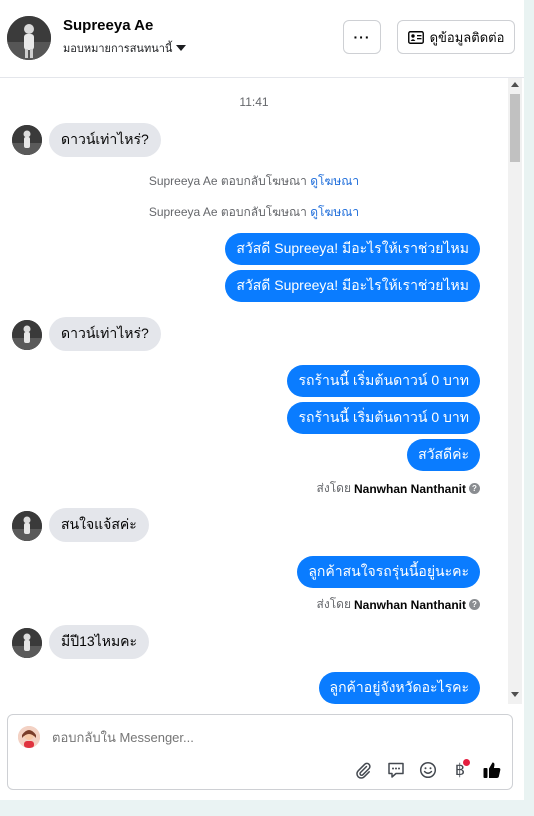 The width and height of the screenshot is (534, 816). What do you see at coordinates (260, 752) in the screenshot?
I see `reply-composer: ฿` at bounding box center [260, 752].